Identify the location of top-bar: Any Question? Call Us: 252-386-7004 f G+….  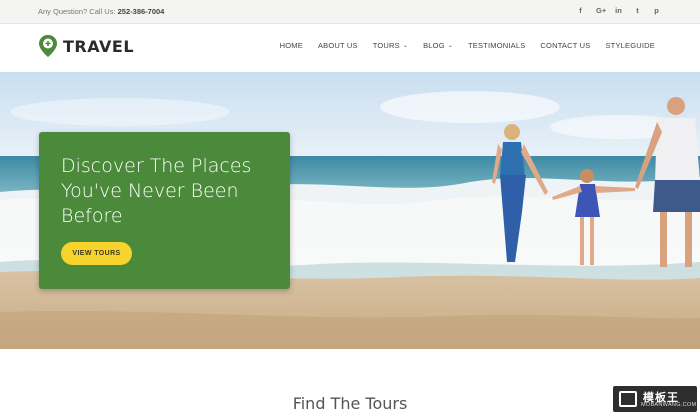
(350, 12).